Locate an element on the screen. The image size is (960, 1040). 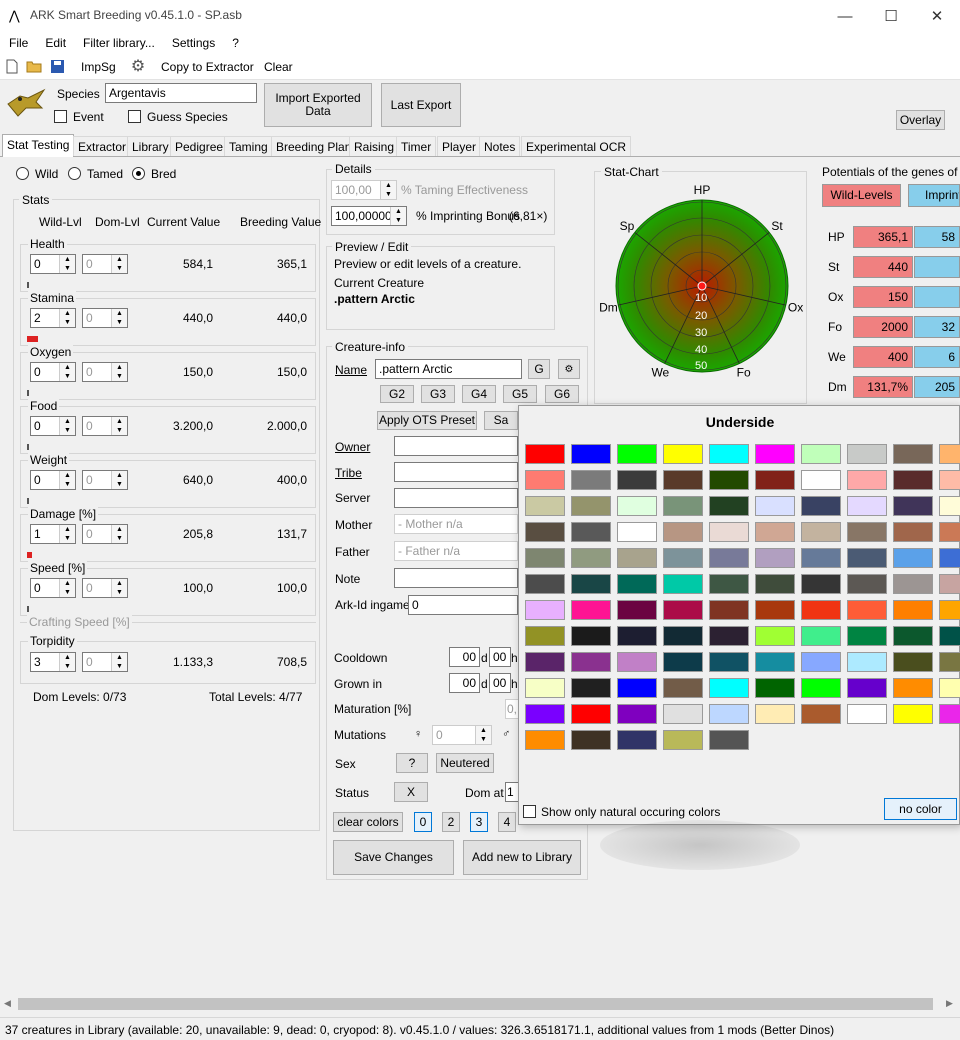
event-checkbox is located at coordinates (60, 116).